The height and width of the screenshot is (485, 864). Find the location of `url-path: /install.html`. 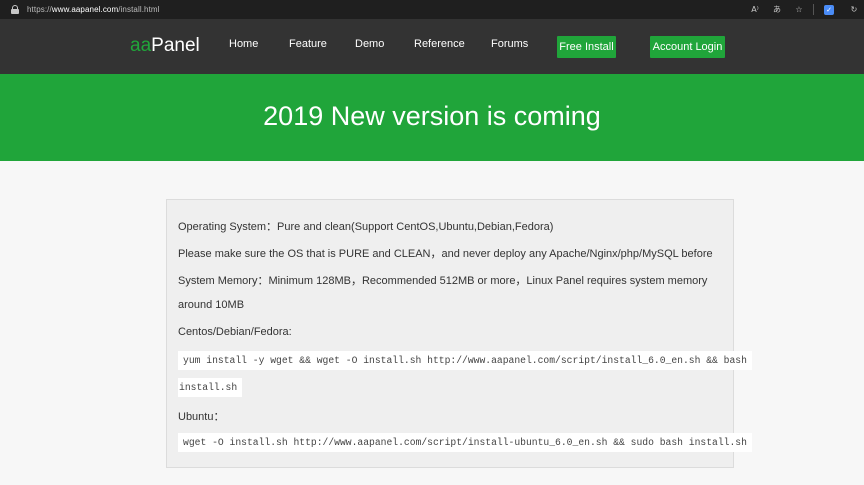

url-path: /install.html is located at coordinates (139, 9).